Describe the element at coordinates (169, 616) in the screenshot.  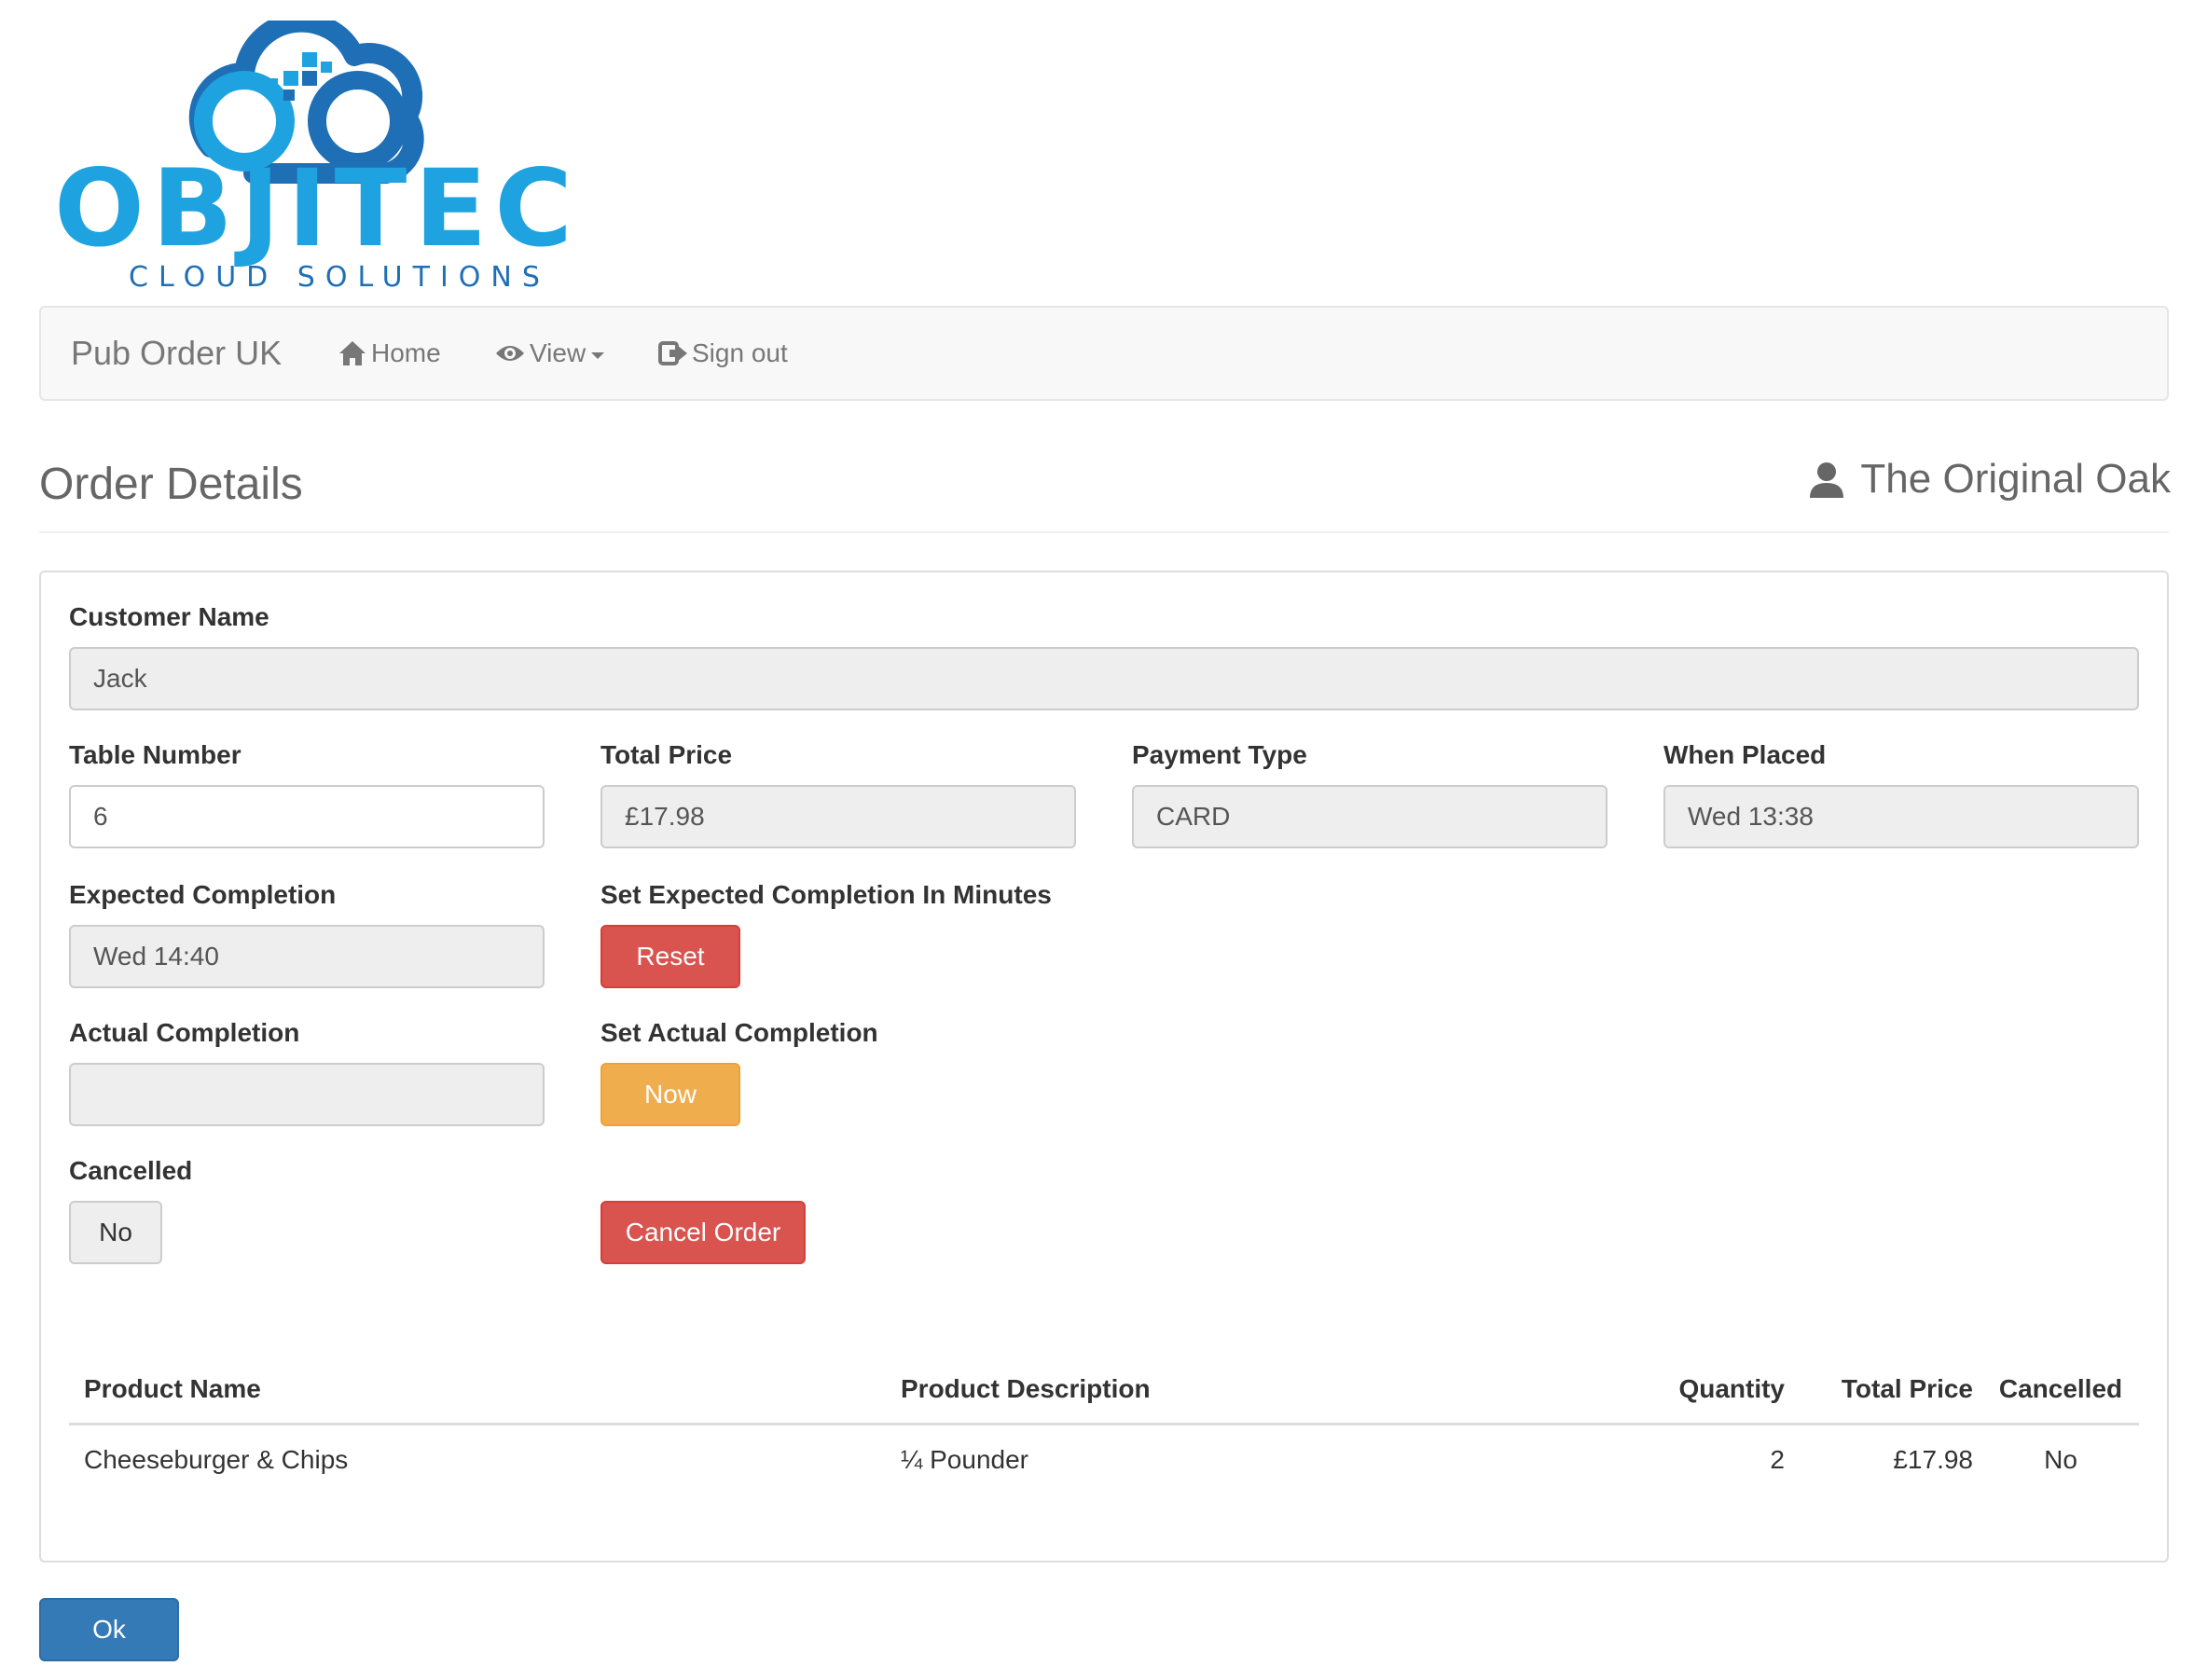
I see `customer-name-label: Customer Name` at that location.